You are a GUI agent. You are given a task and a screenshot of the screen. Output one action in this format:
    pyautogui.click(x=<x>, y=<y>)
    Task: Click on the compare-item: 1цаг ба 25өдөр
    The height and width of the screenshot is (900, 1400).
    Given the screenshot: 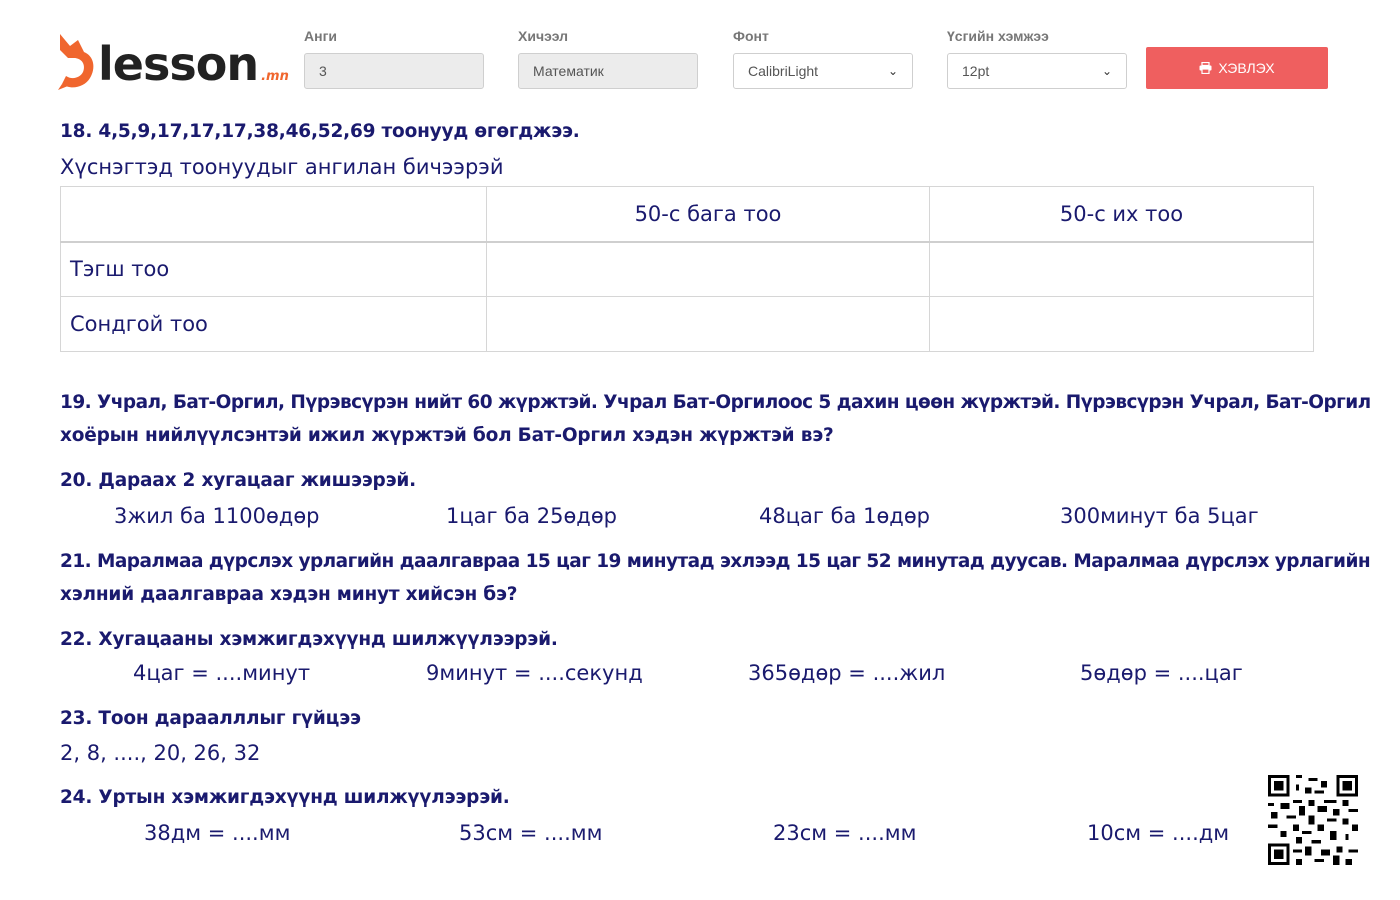 What is the action you would take?
    pyautogui.click(x=531, y=516)
    